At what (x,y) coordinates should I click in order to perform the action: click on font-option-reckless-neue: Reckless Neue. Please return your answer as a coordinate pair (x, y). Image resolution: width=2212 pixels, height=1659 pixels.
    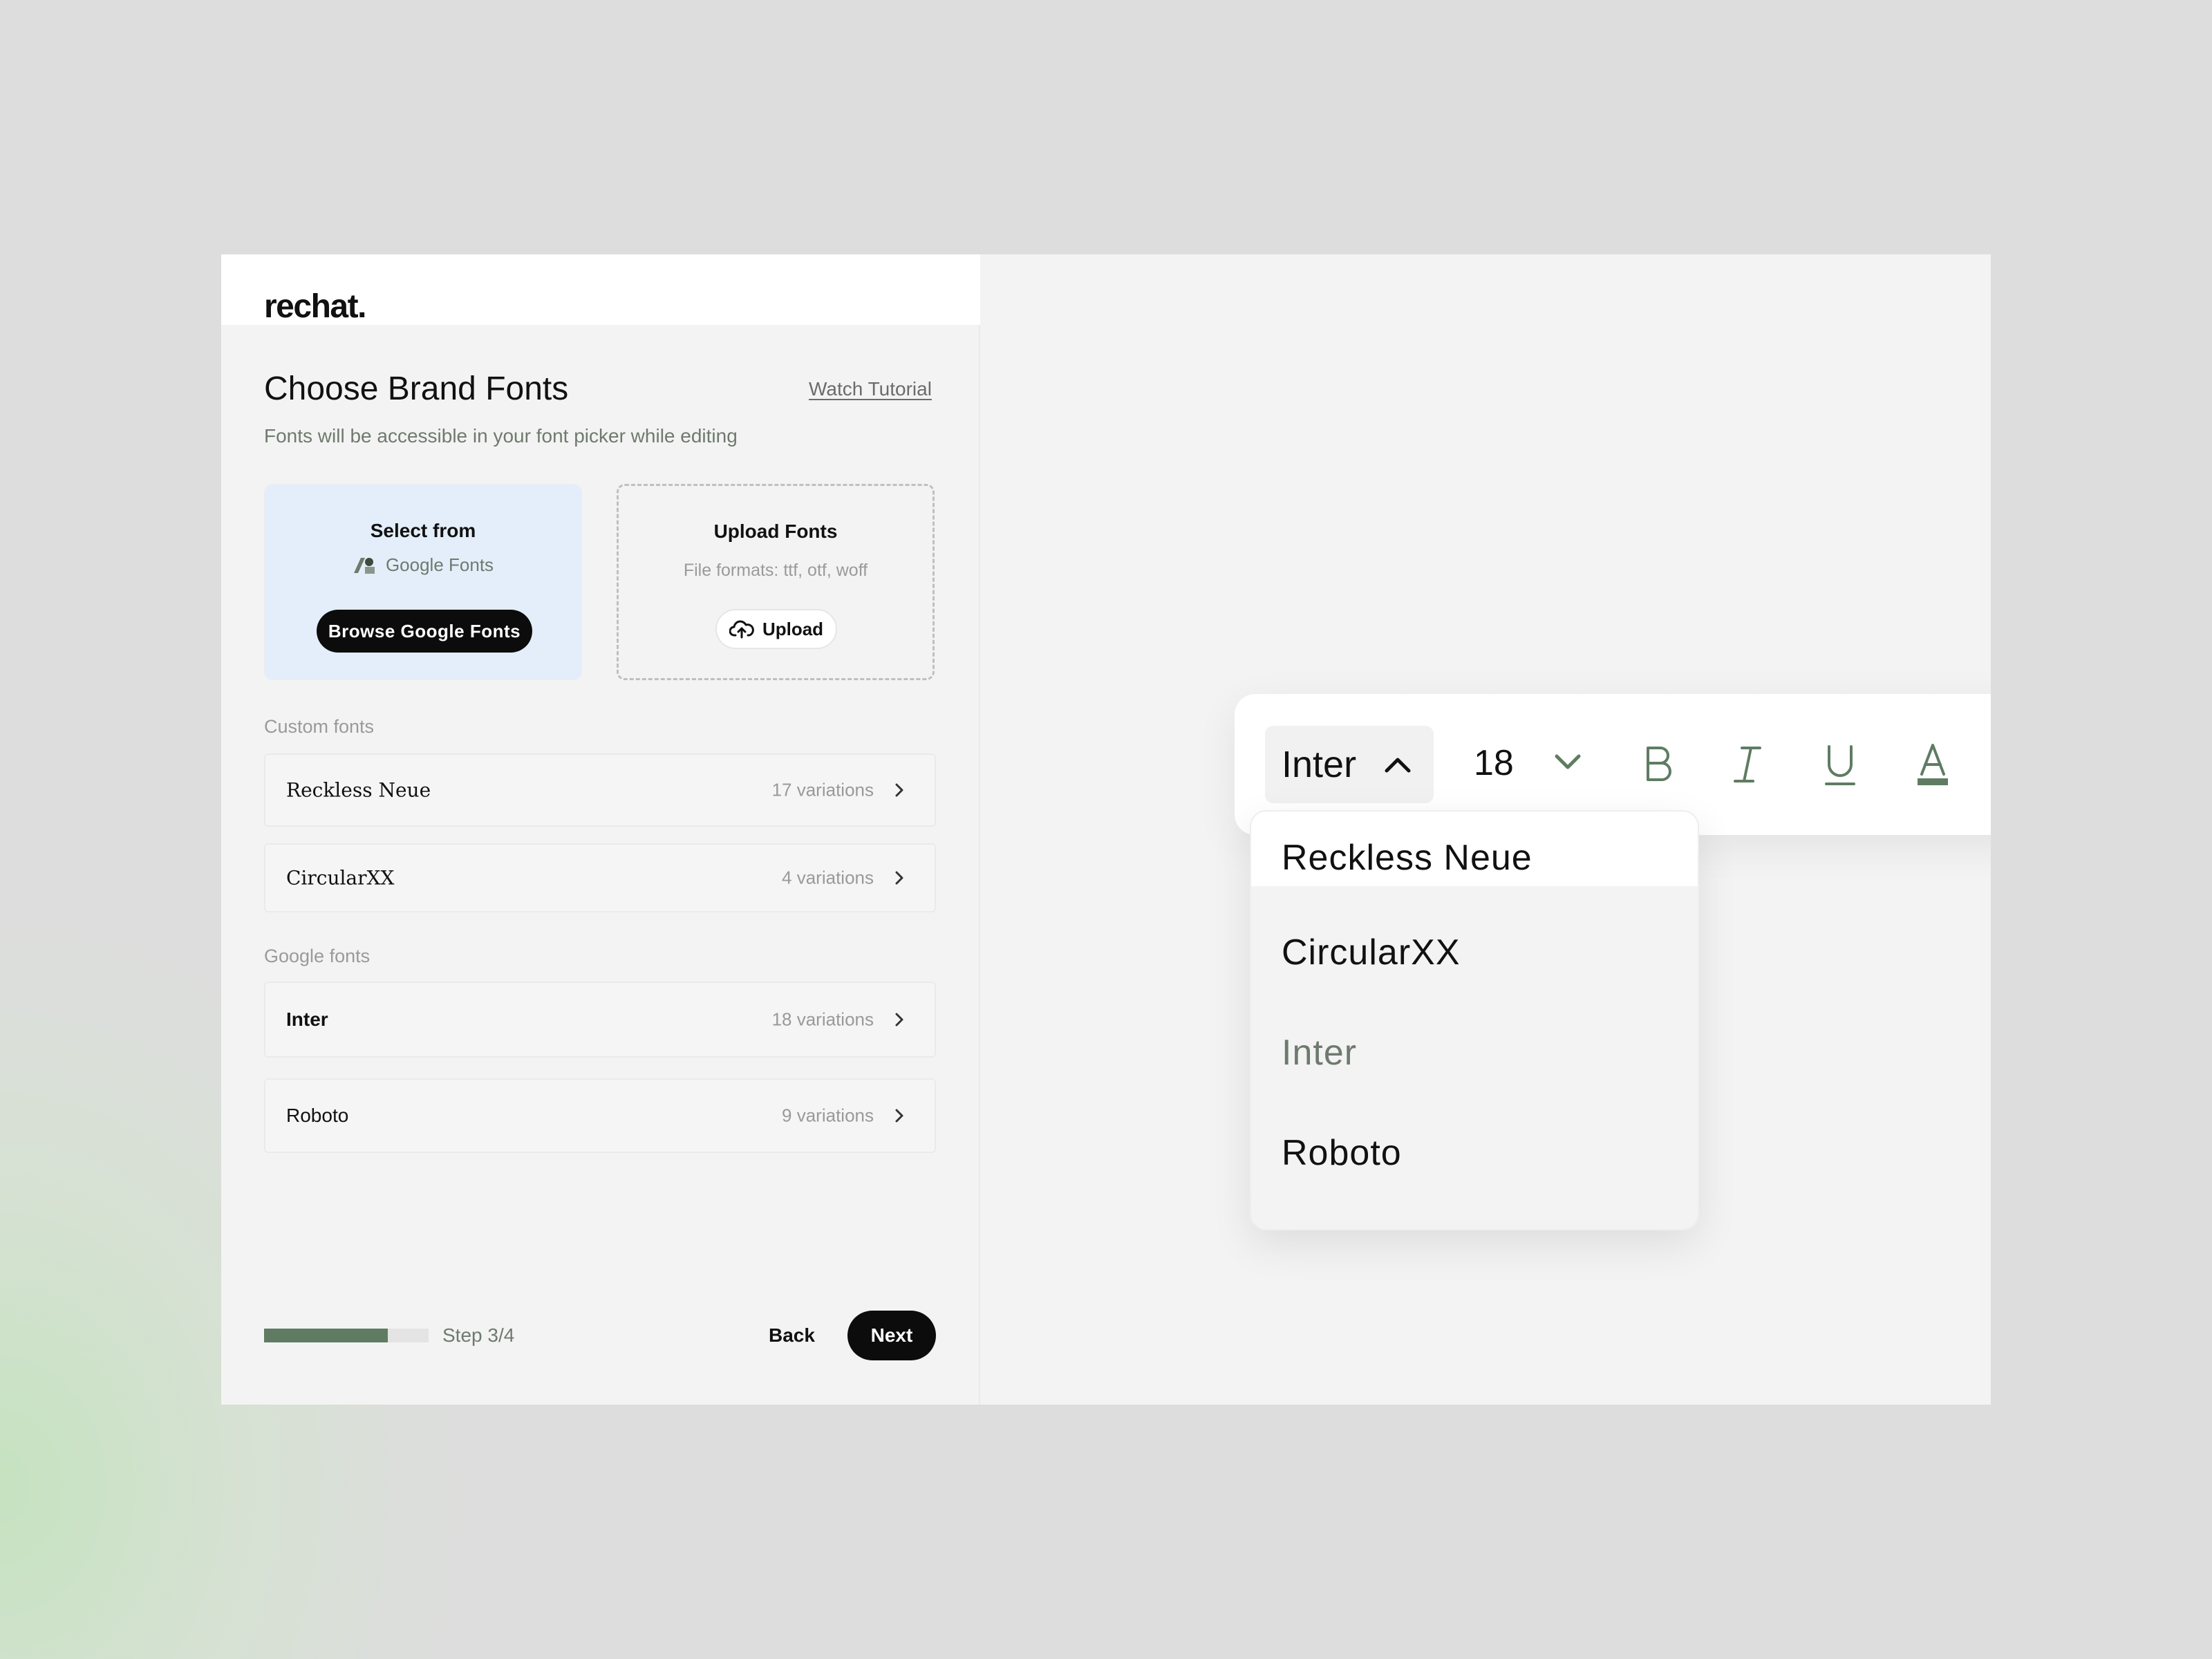
    Looking at the image, I should click on (1474, 849).